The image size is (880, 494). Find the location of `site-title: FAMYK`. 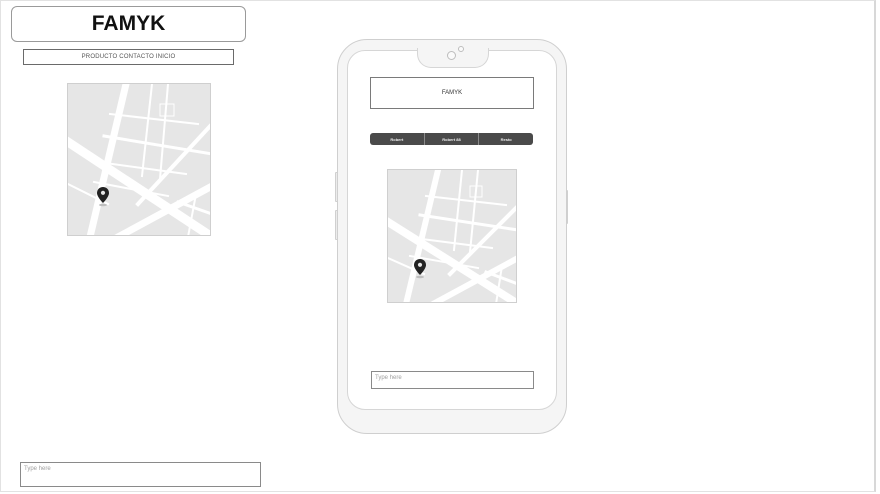

site-title: FAMYK is located at coordinates (128, 24).